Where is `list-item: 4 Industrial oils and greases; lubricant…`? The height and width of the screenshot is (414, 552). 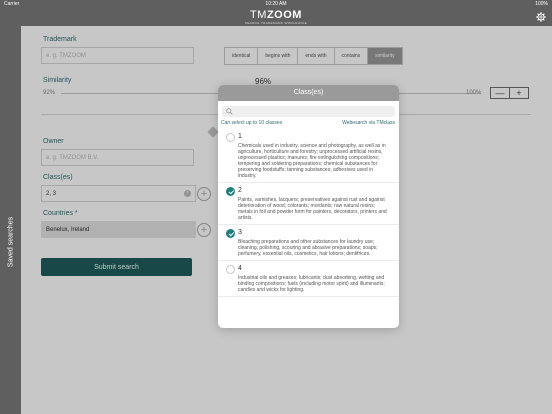 list-item: 4 Industrial oils and greases; lubricant… is located at coordinates (308, 279).